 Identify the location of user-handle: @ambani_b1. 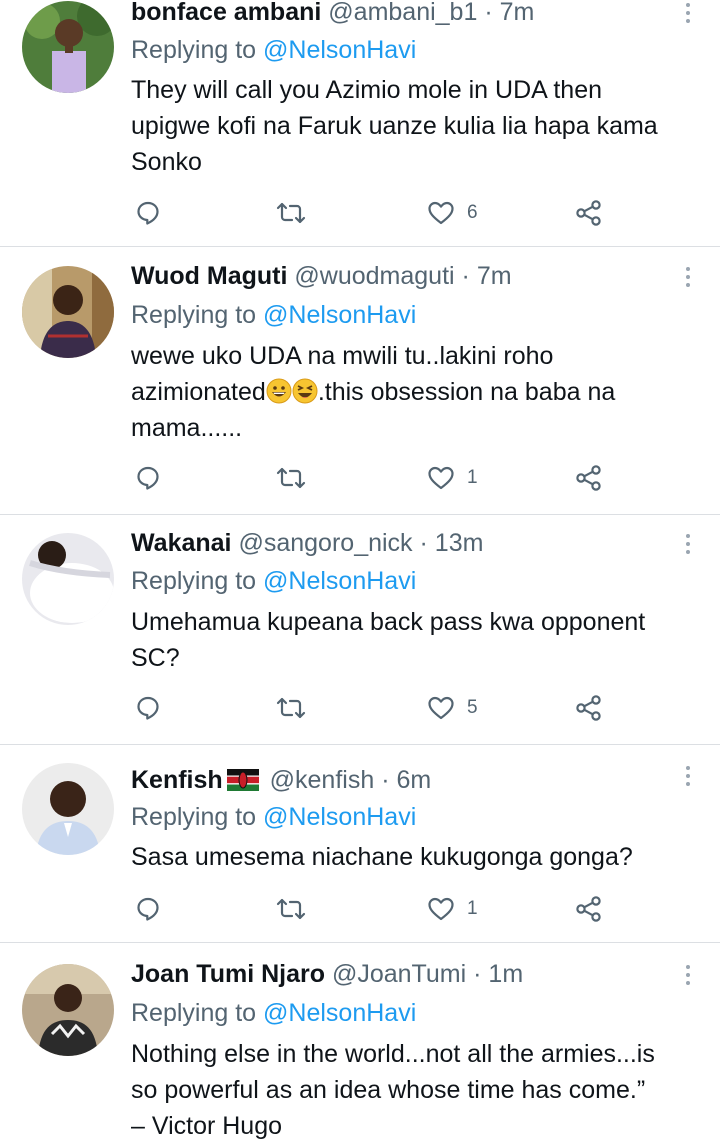
(402, 13).